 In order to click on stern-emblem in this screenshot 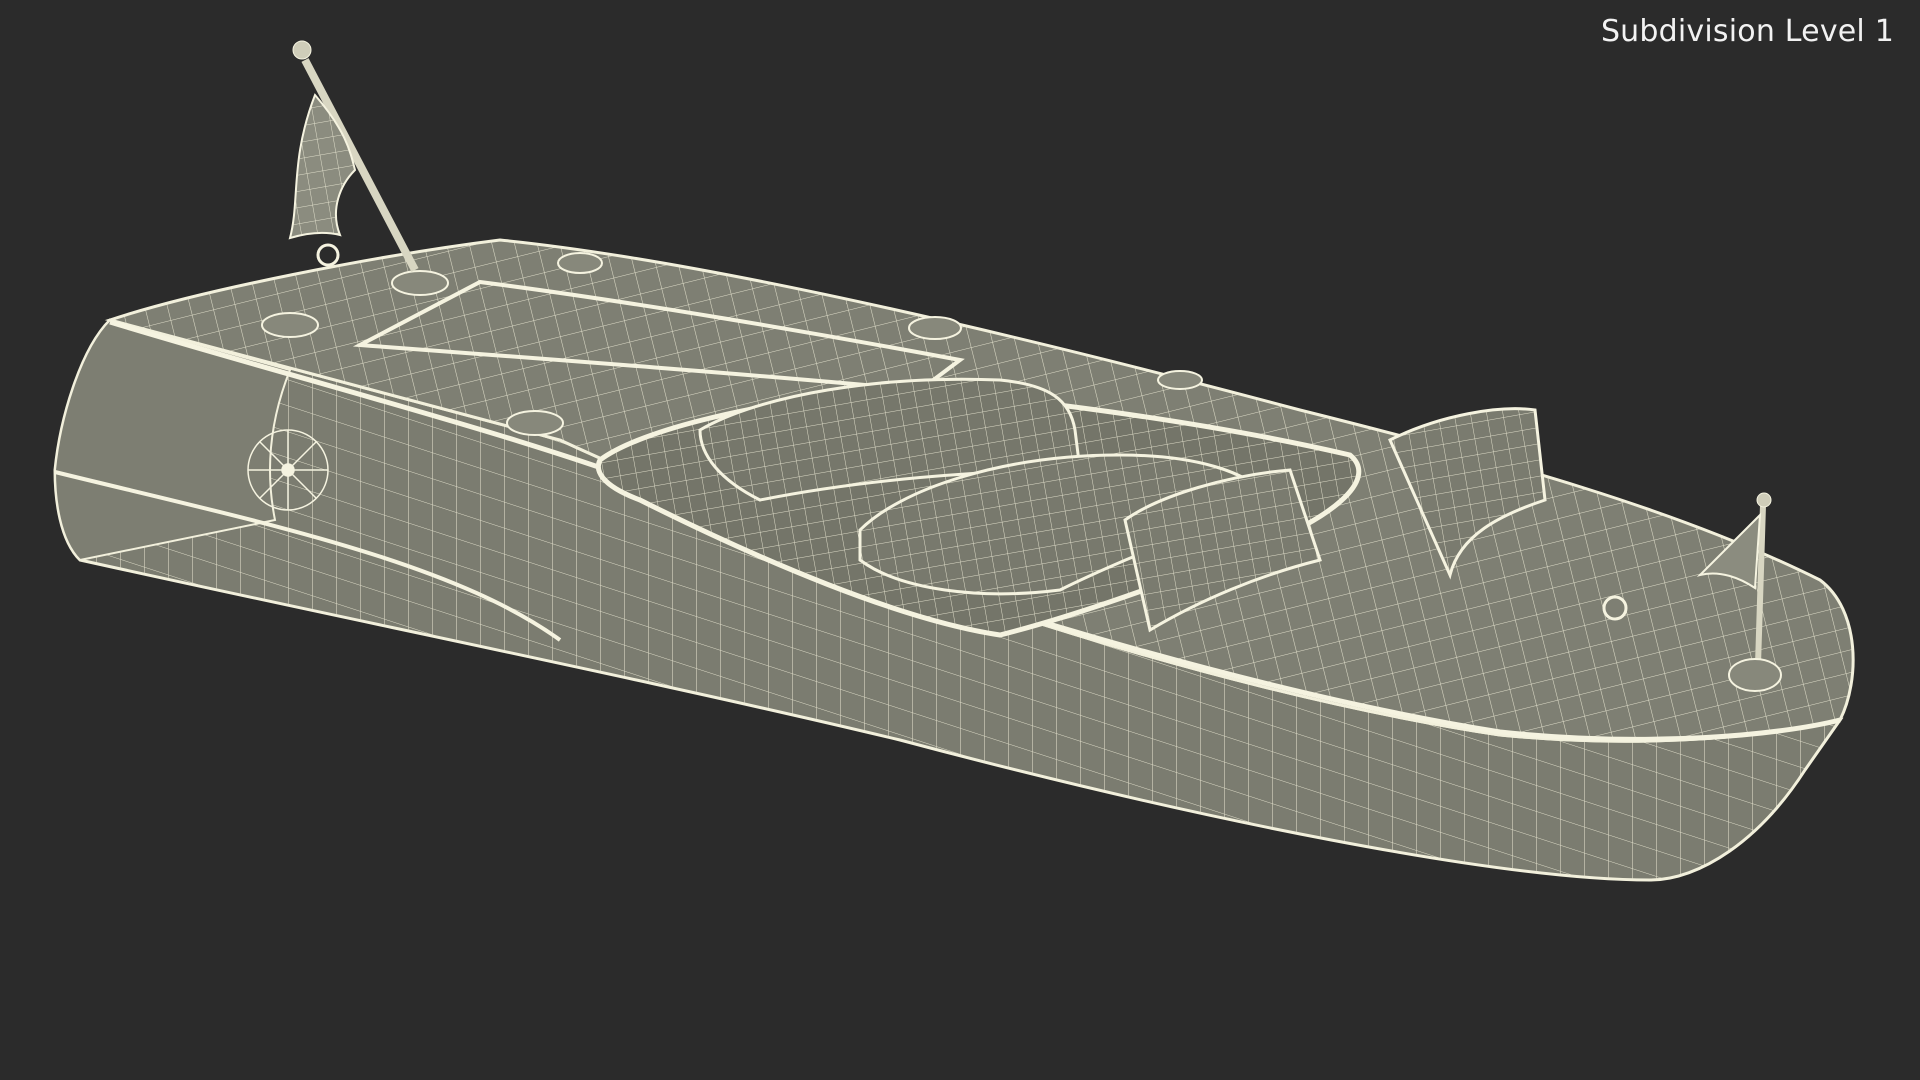, I will do `click(288, 470)`.